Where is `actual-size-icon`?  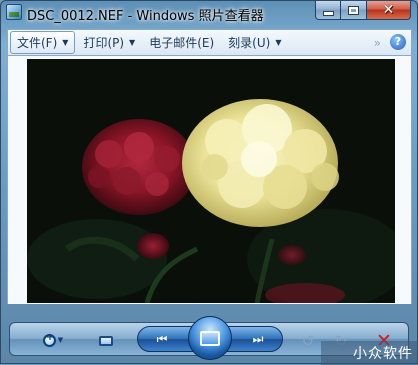 actual-size-icon is located at coordinates (106, 341).